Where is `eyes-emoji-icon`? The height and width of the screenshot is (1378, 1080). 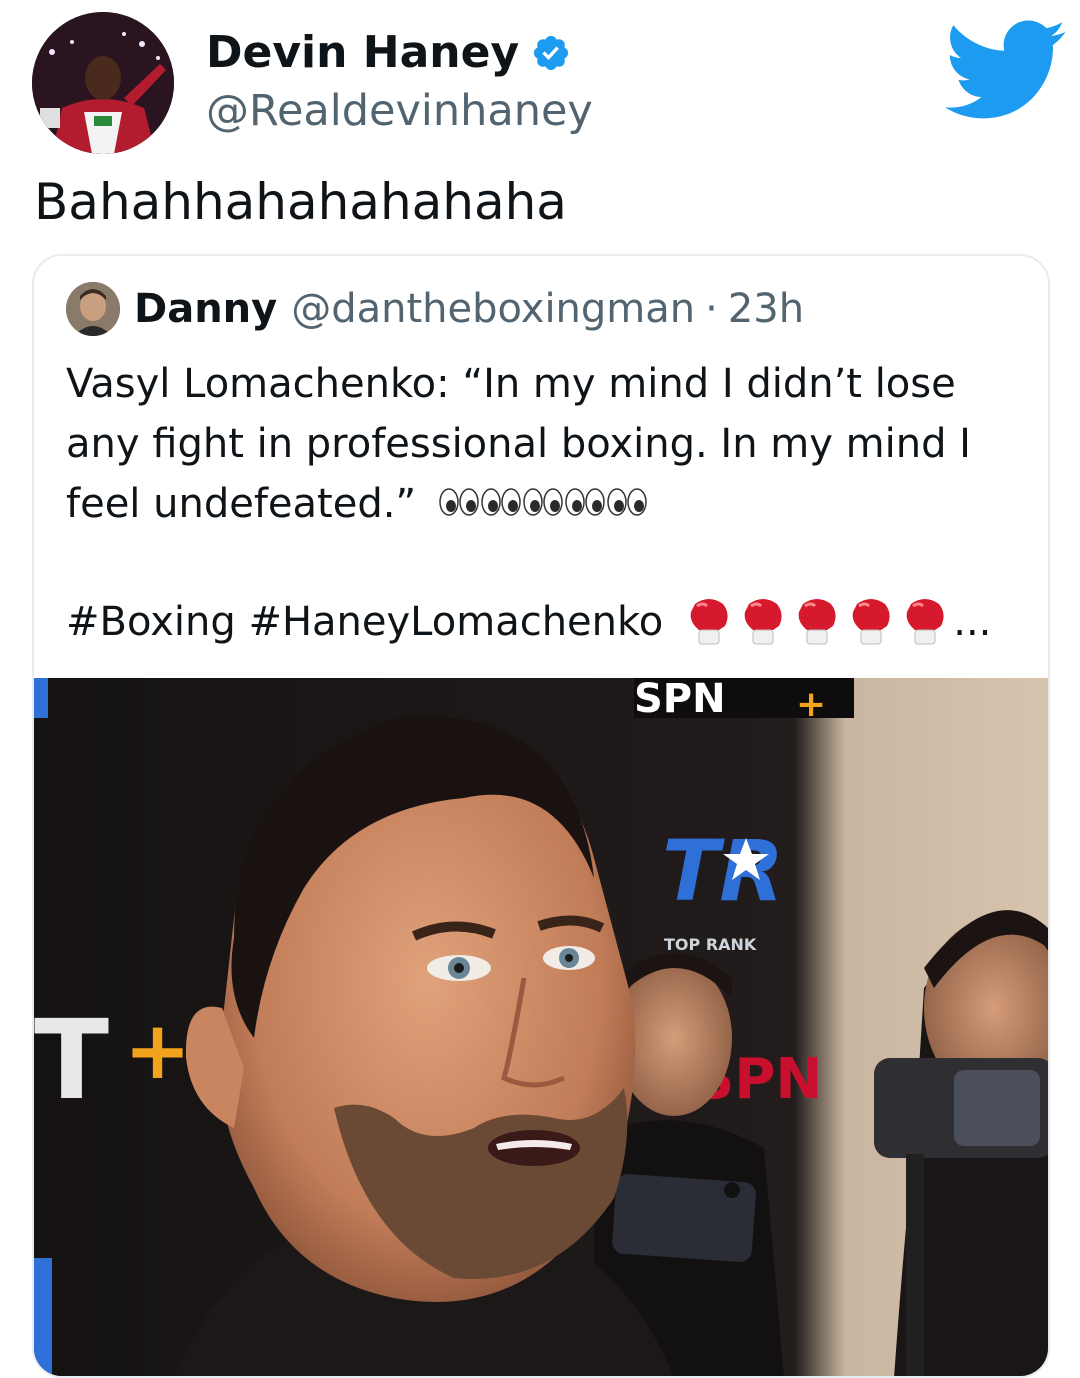
eyes-emoji-icon is located at coordinates (543, 502).